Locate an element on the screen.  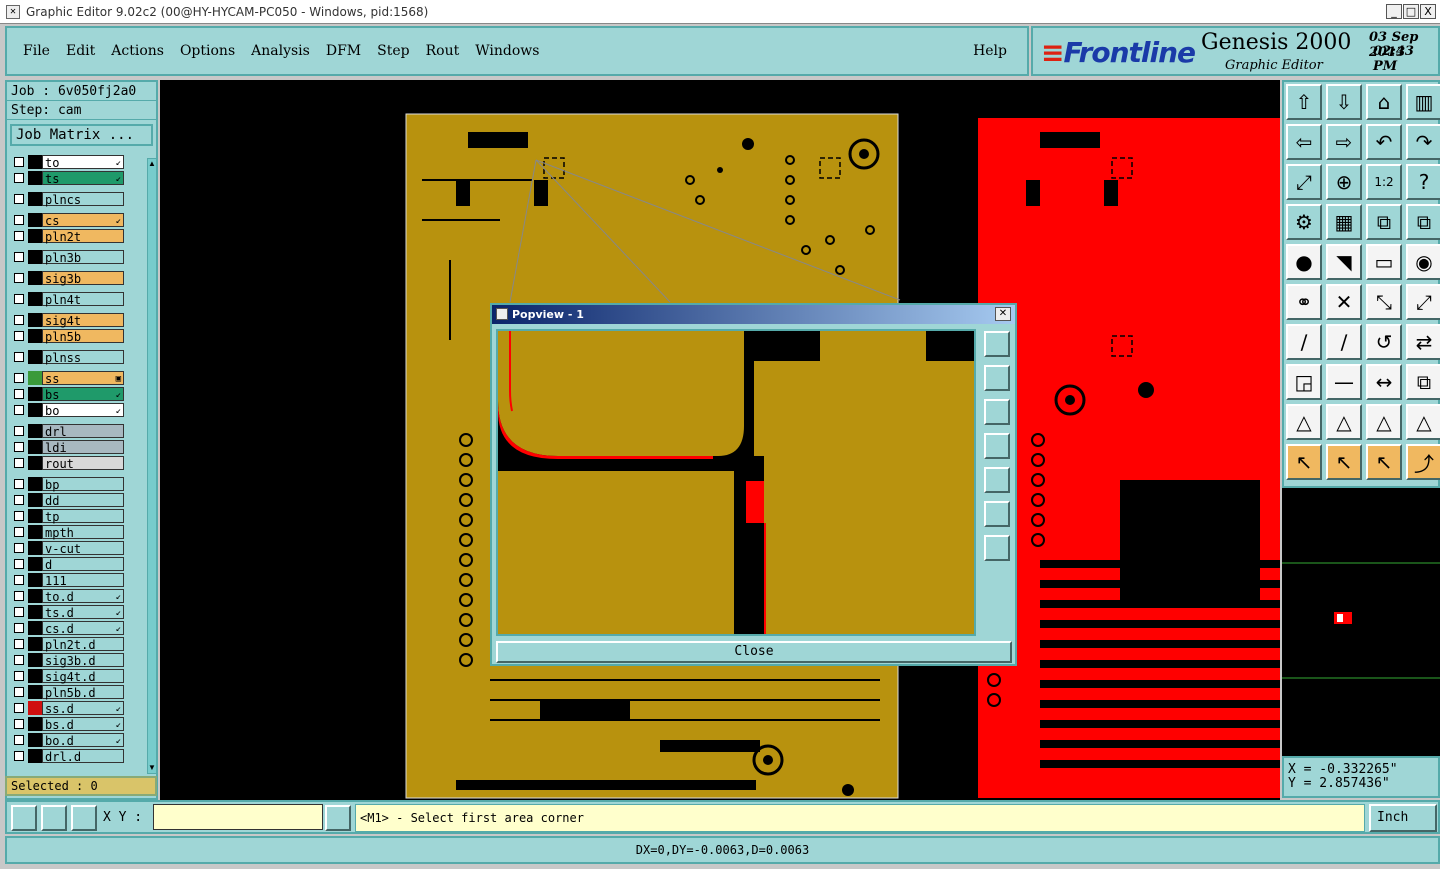
layer-row-ts: ts ↙ is located at coordinates (71, 178).